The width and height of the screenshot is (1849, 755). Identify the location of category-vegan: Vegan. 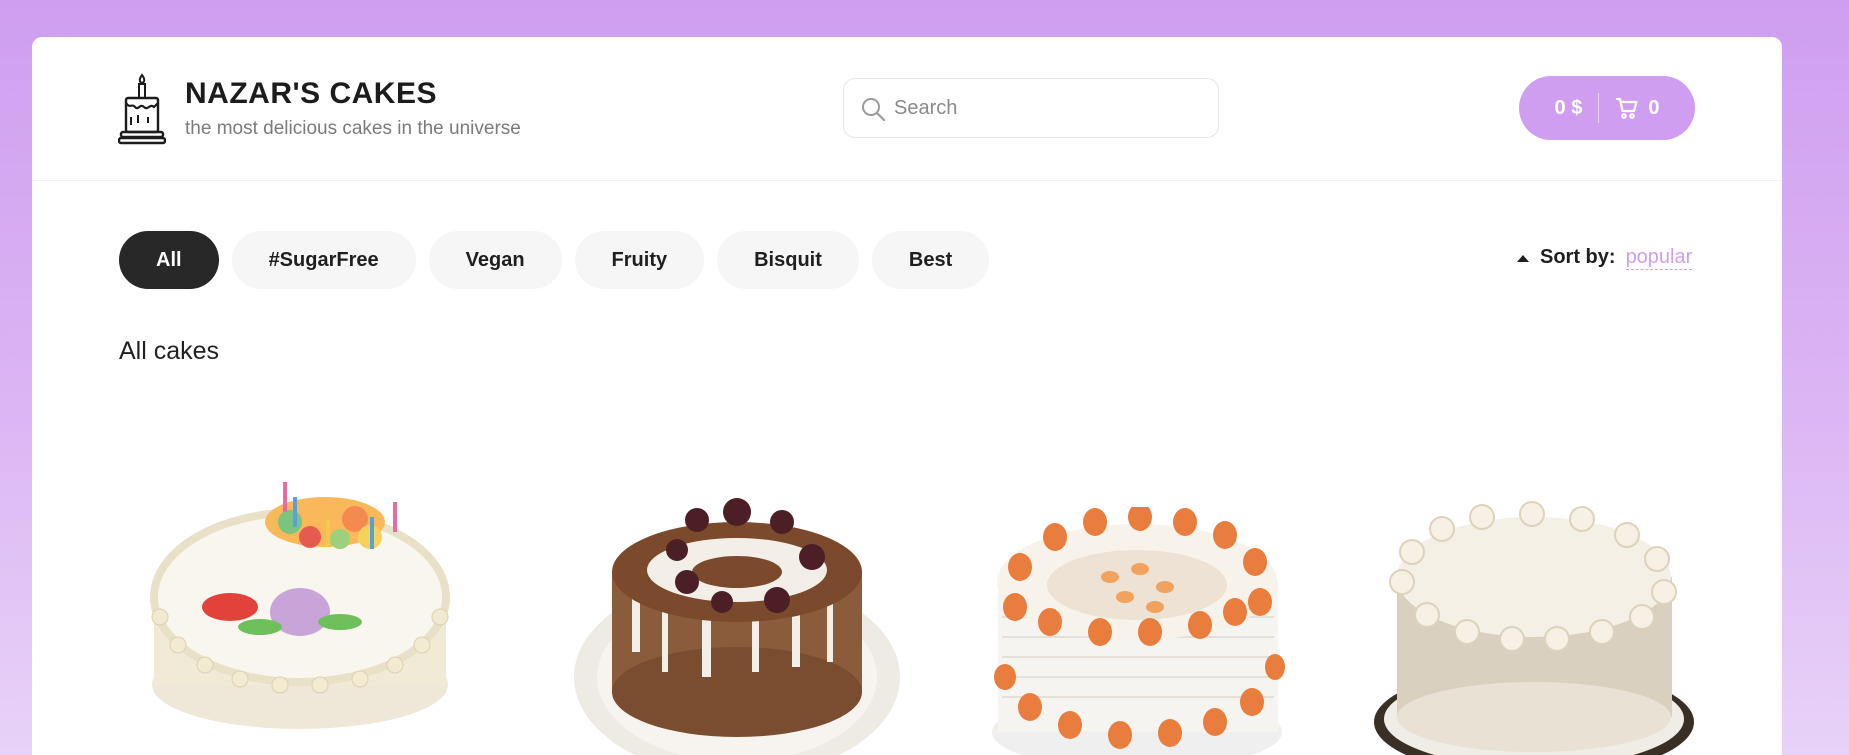
(495, 260).